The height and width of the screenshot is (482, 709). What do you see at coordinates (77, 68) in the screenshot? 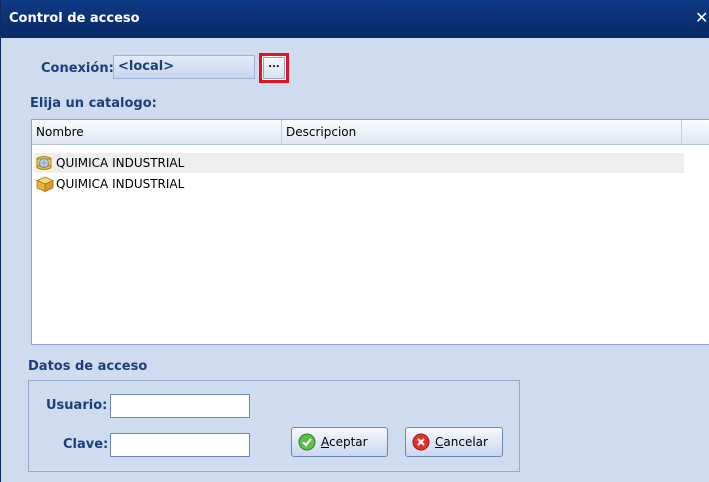
I see `connection-label: Conexión:` at bounding box center [77, 68].